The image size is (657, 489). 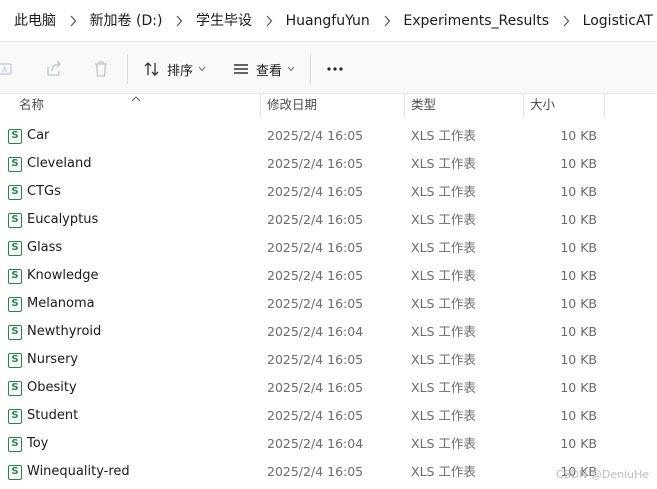 What do you see at coordinates (45, 247) in the screenshot?
I see `file-name: Glass` at bounding box center [45, 247].